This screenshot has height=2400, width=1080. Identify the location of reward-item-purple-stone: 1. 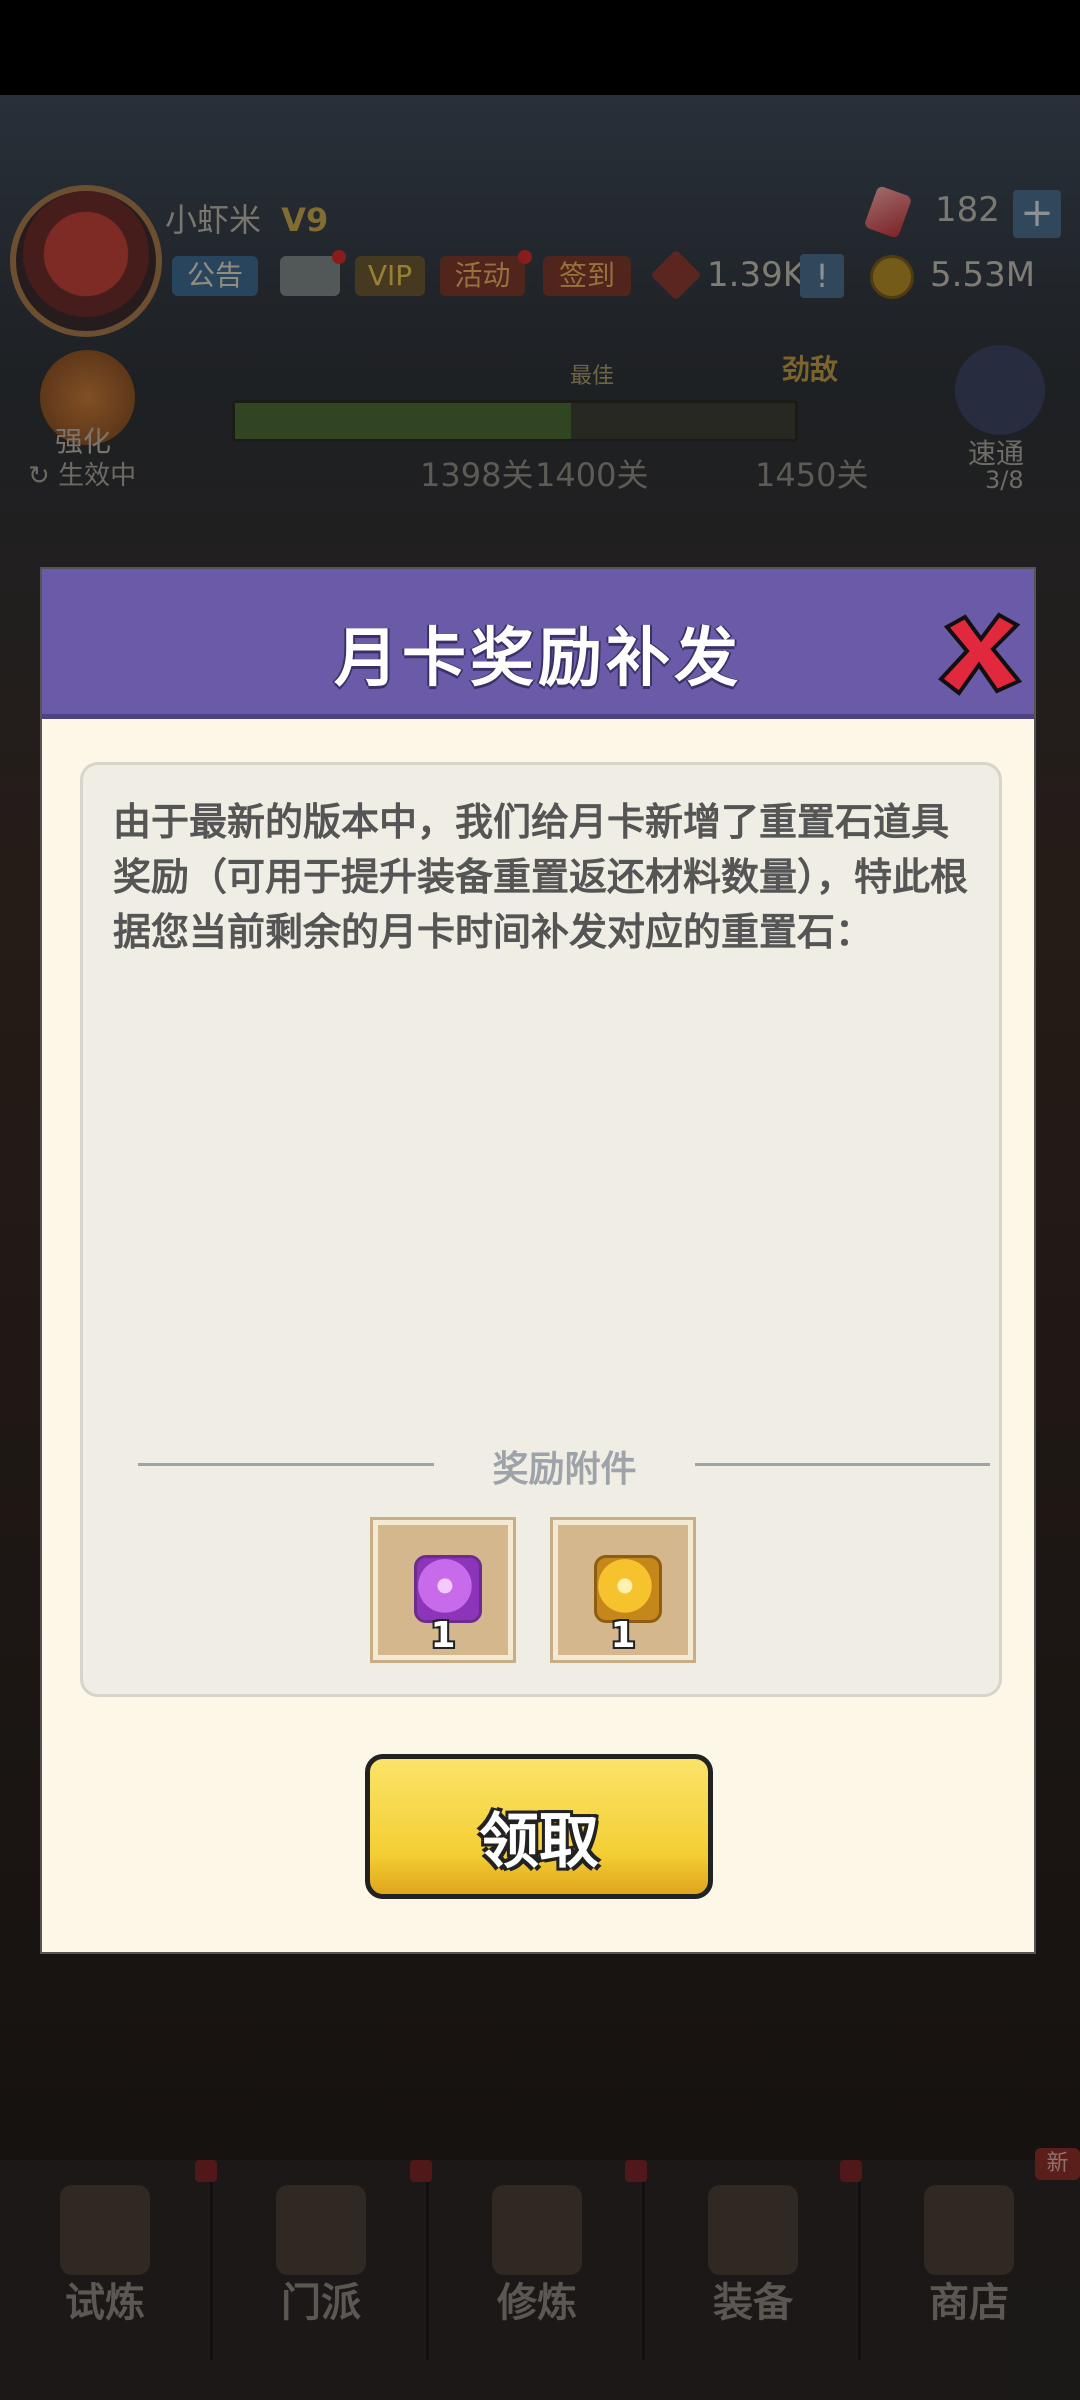
(443, 1590).